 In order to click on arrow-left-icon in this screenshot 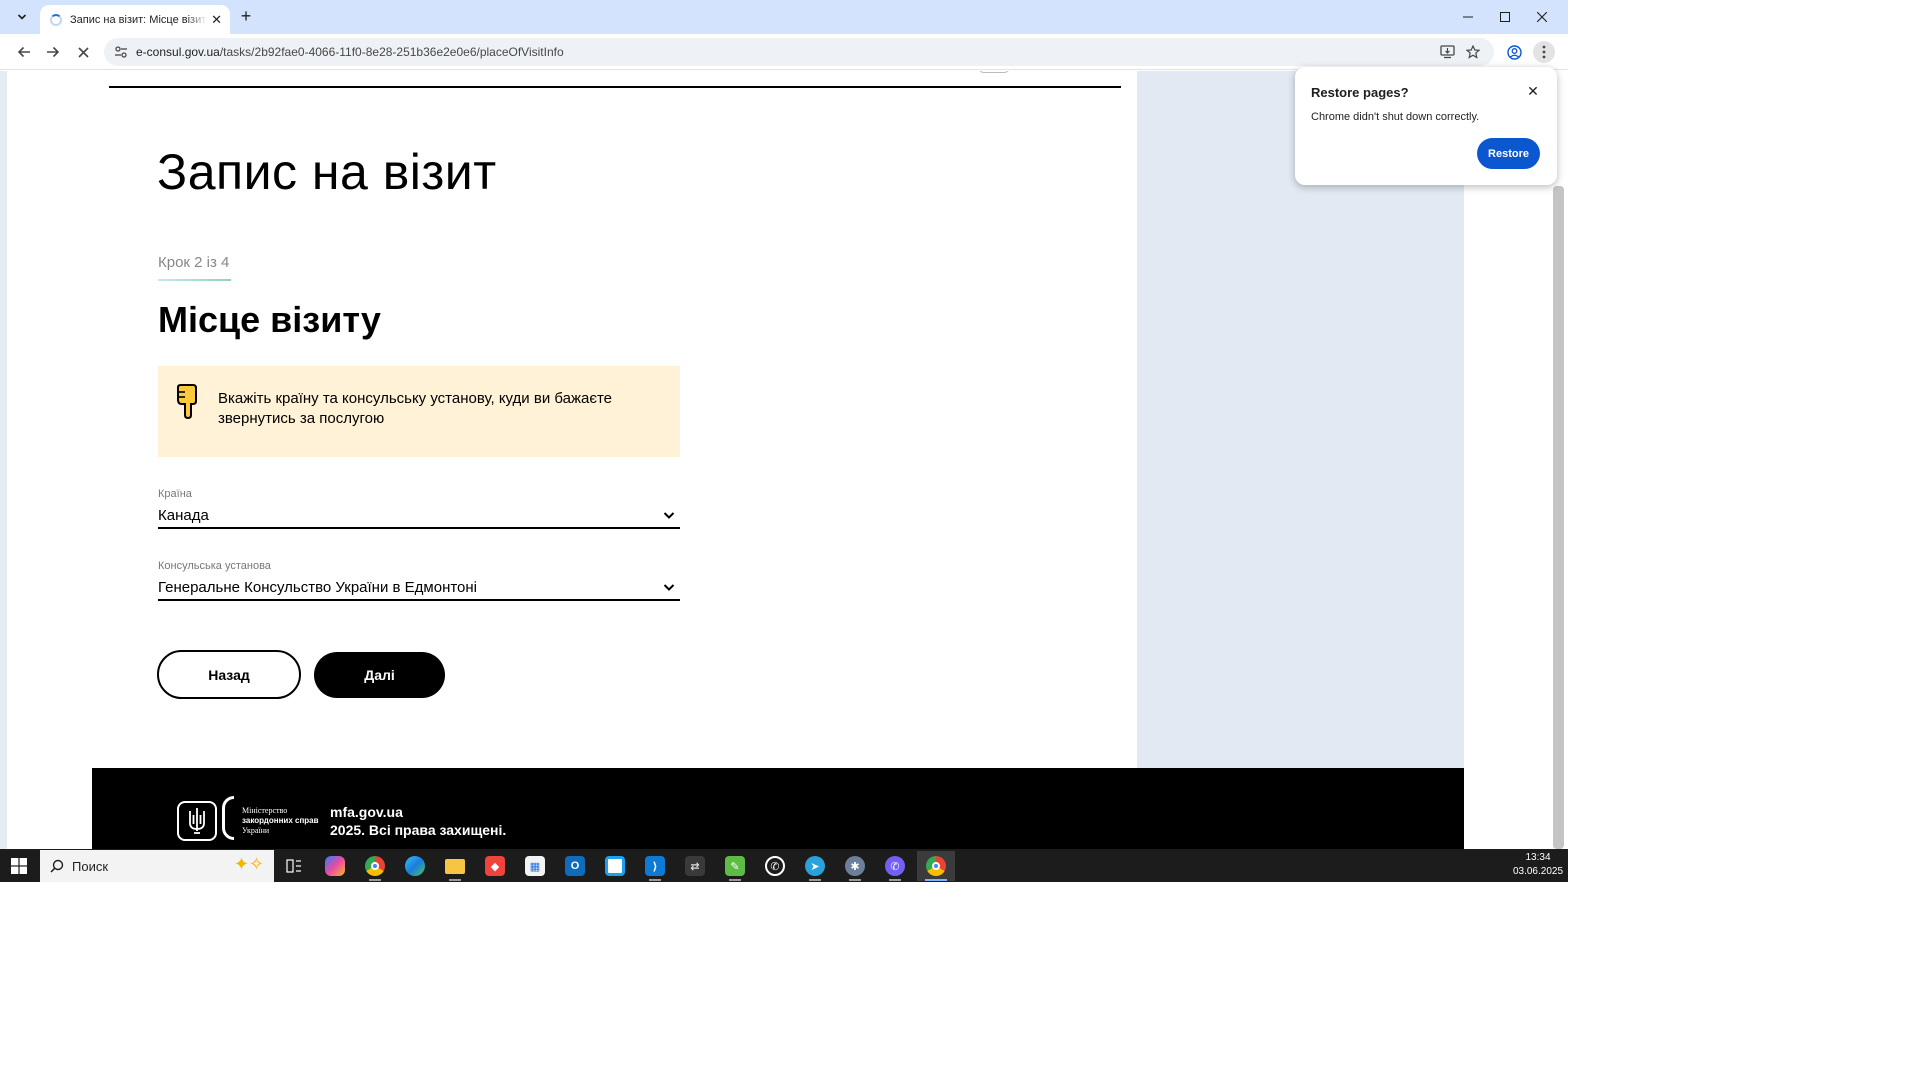, I will do `click(23, 52)`.